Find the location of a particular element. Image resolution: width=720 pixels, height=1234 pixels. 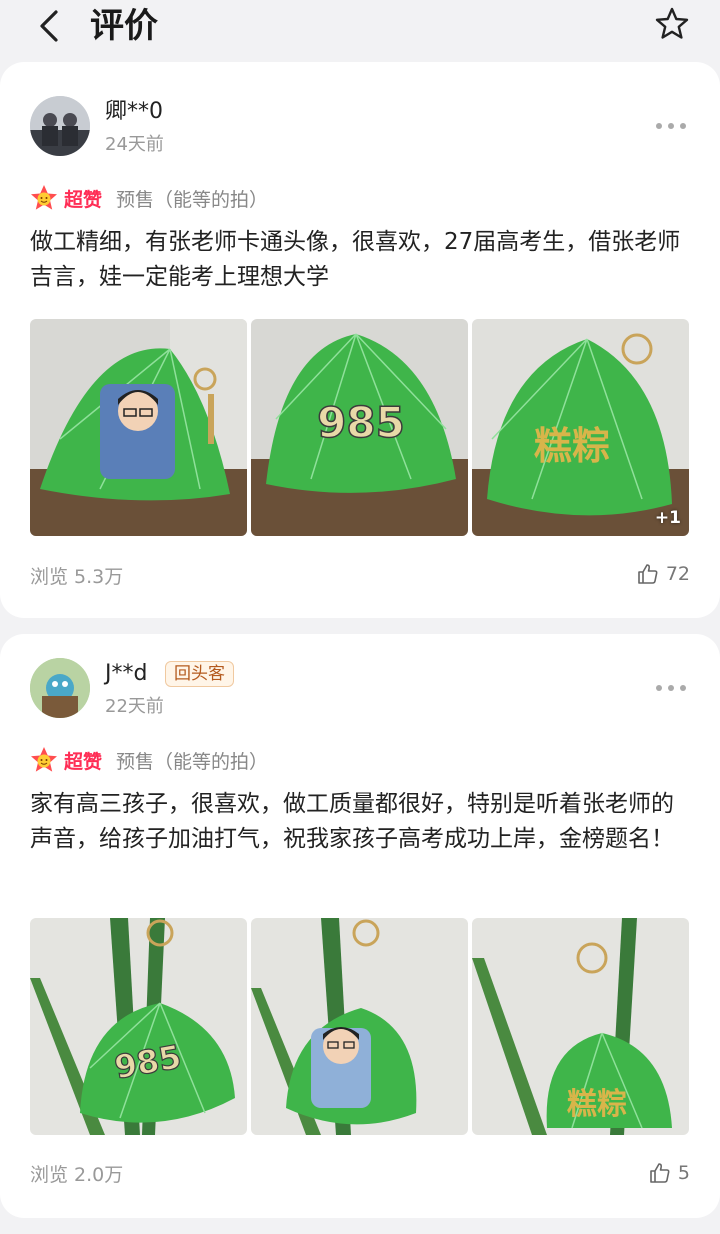

review-photo: 糕粽 is located at coordinates (580, 1026).